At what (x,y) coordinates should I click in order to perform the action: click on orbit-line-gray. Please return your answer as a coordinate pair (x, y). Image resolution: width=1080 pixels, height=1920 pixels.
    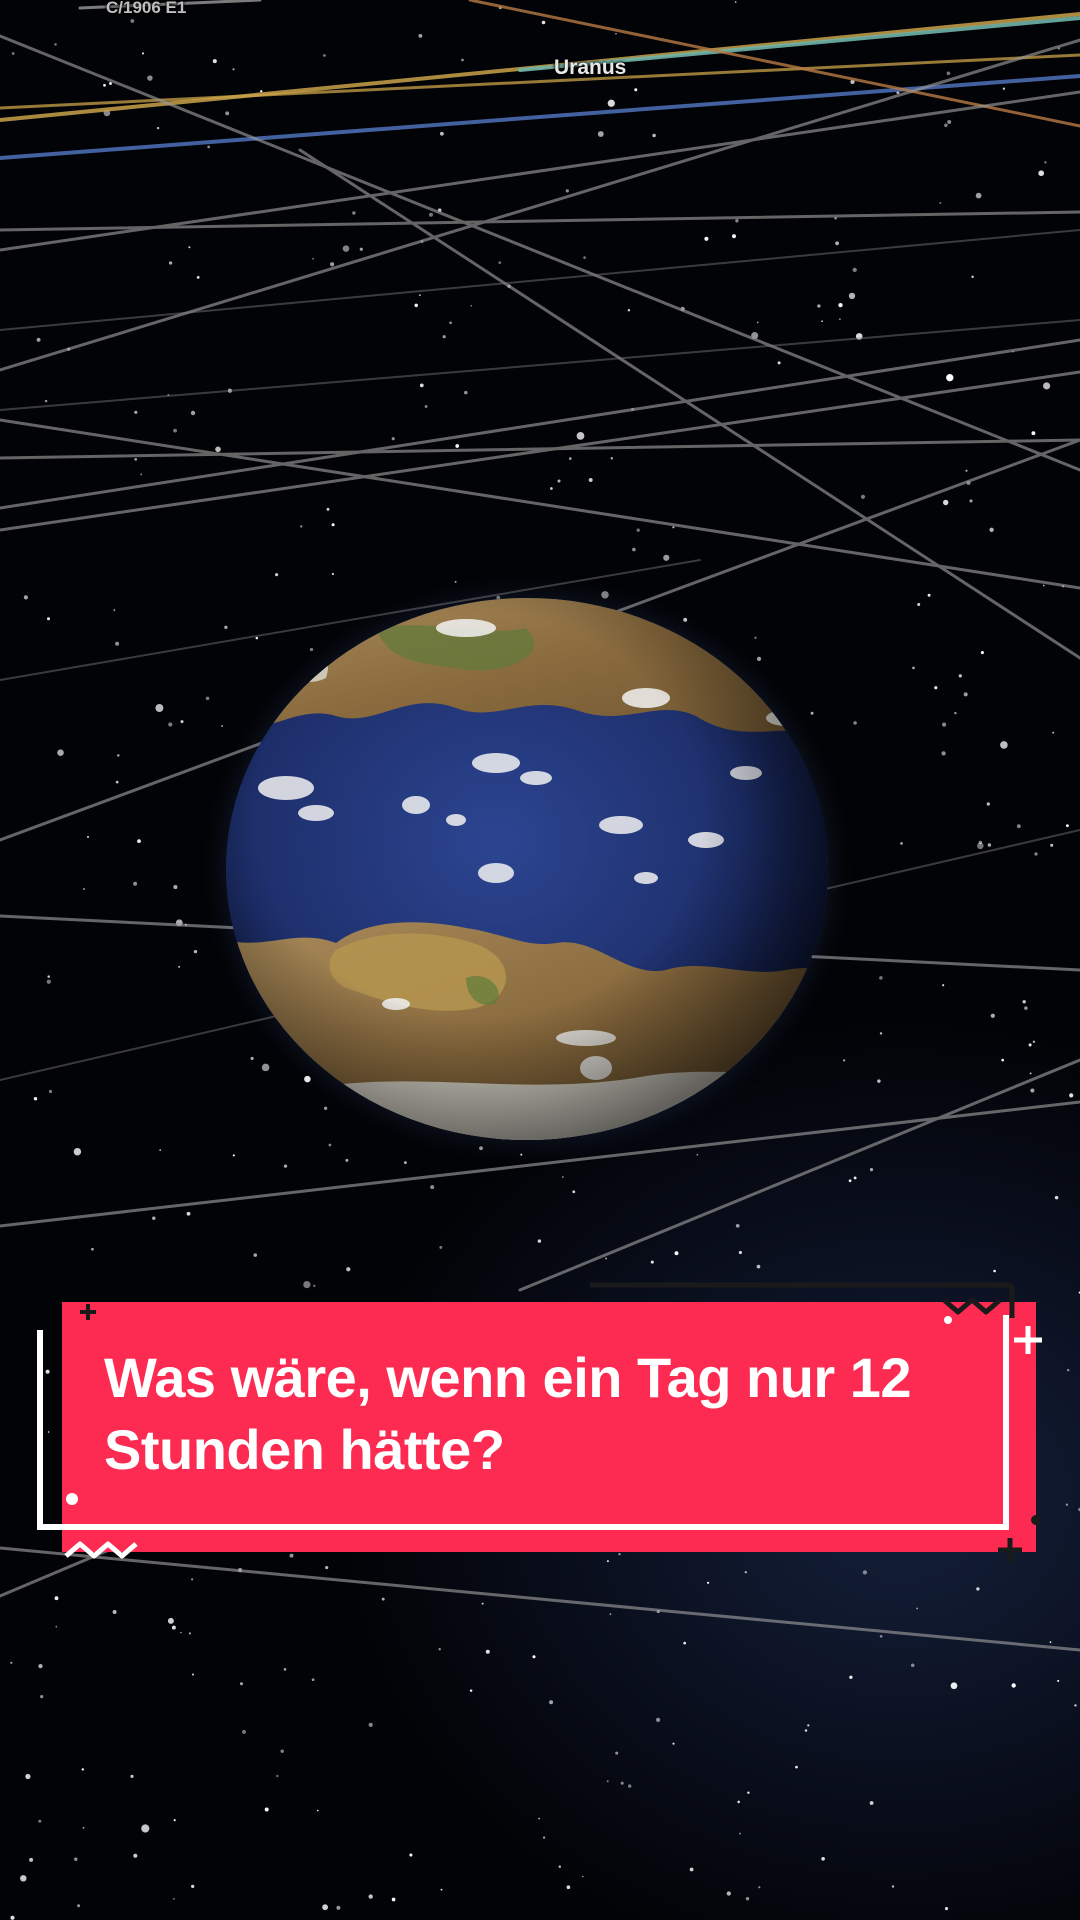
    Looking at the image, I should click on (540, 221).